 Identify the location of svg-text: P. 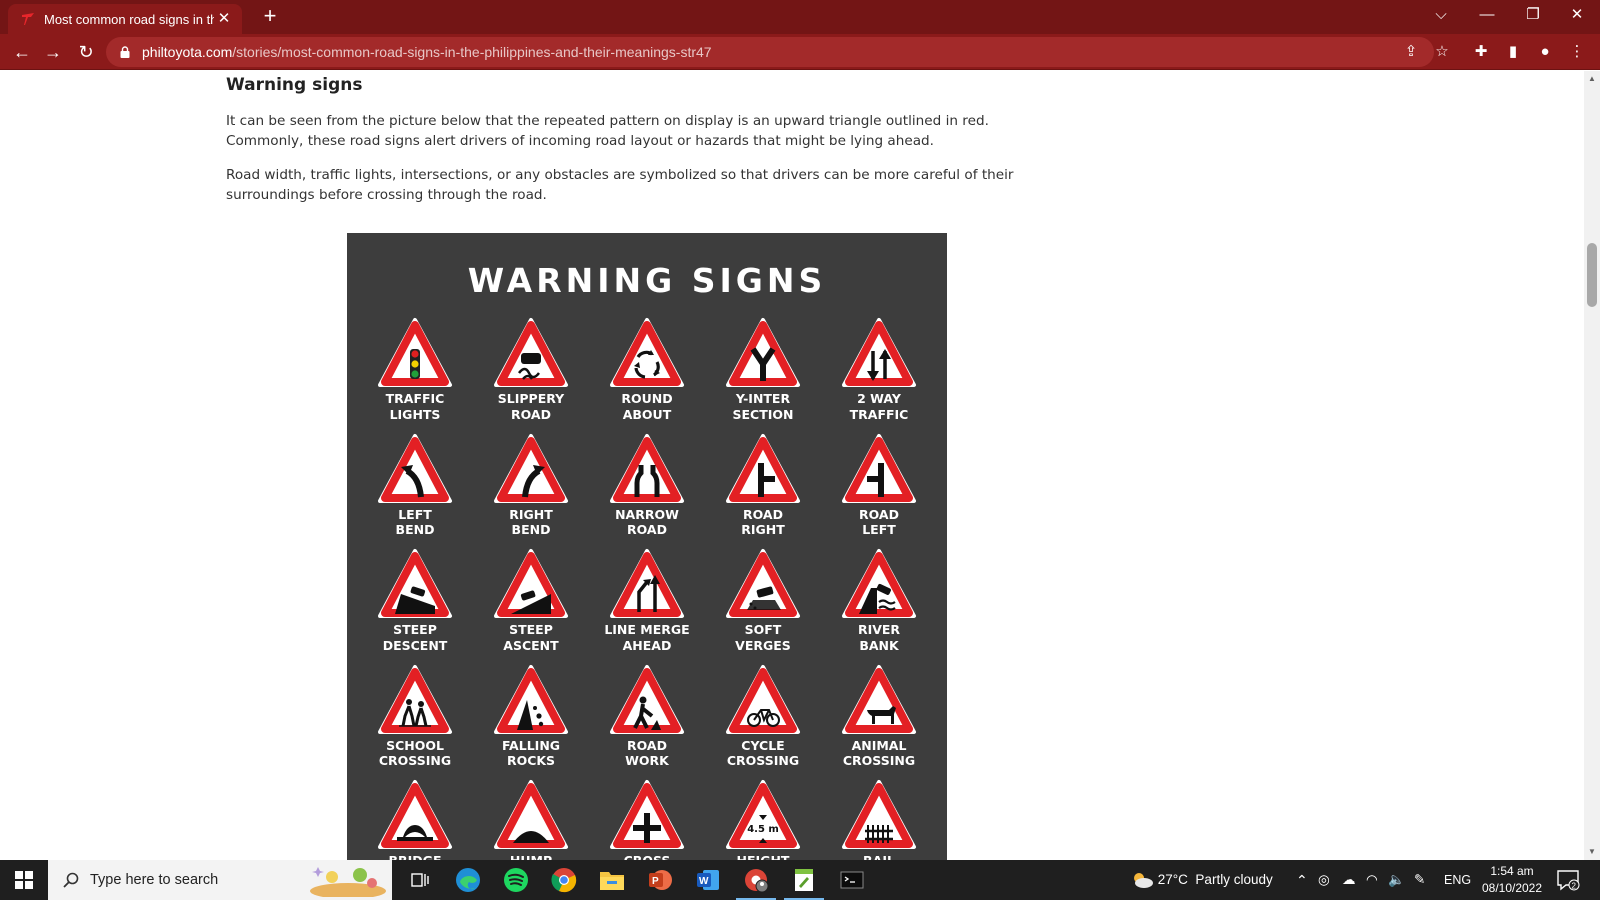
(655, 881).